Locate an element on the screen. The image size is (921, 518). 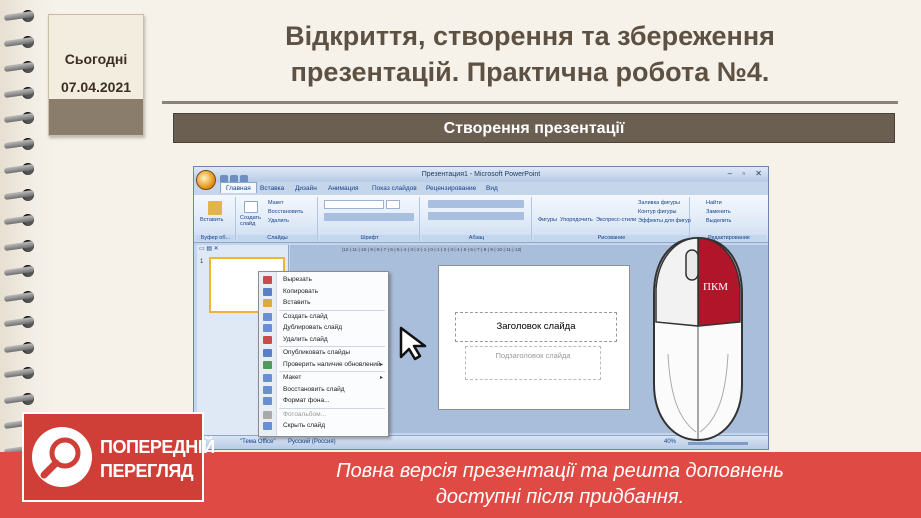
mouse-illustration is located at coordinates (698, 339).